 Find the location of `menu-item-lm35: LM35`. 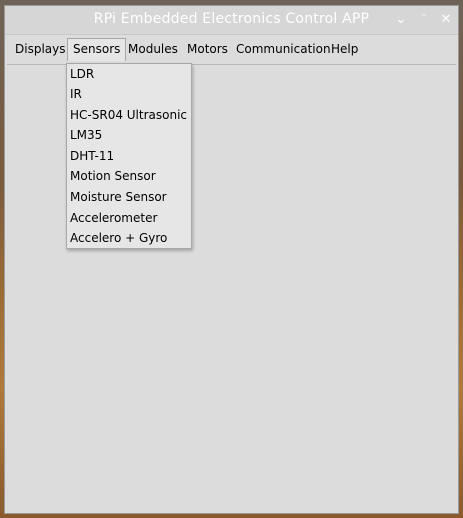

menu-item-lm35: LM35 is located at coordinates (86, 135).